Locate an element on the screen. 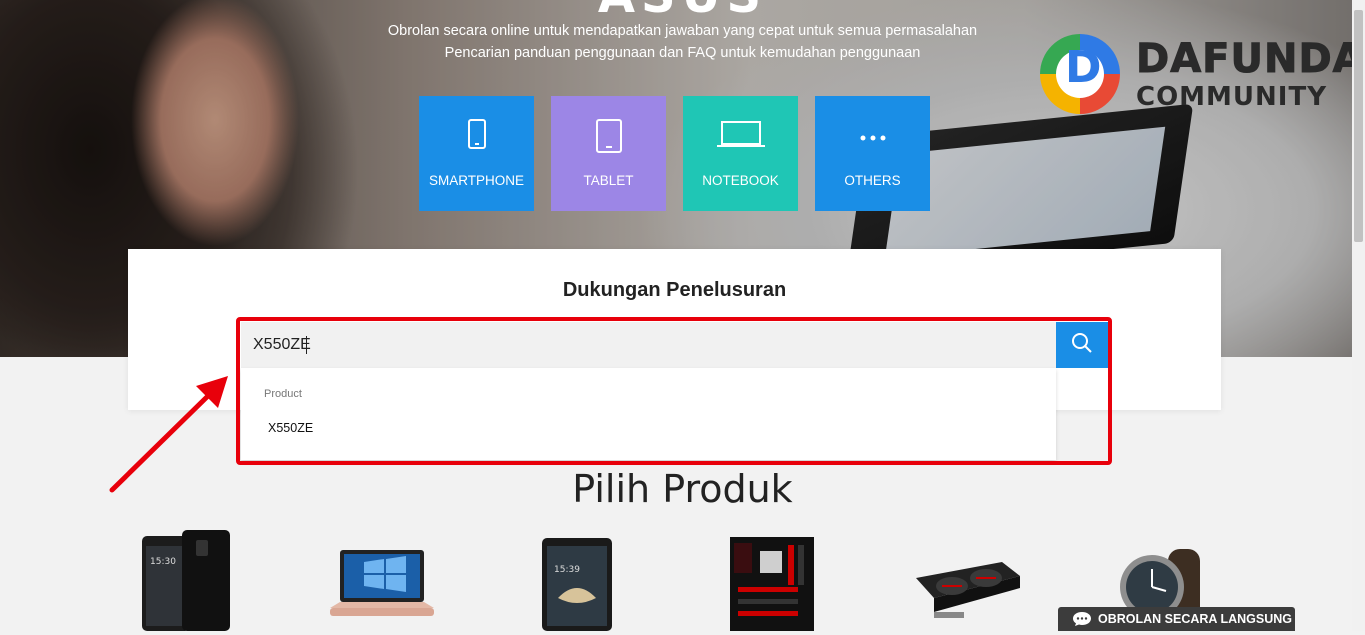  hero-heading: ASUS is located at coordinates (682, 12).